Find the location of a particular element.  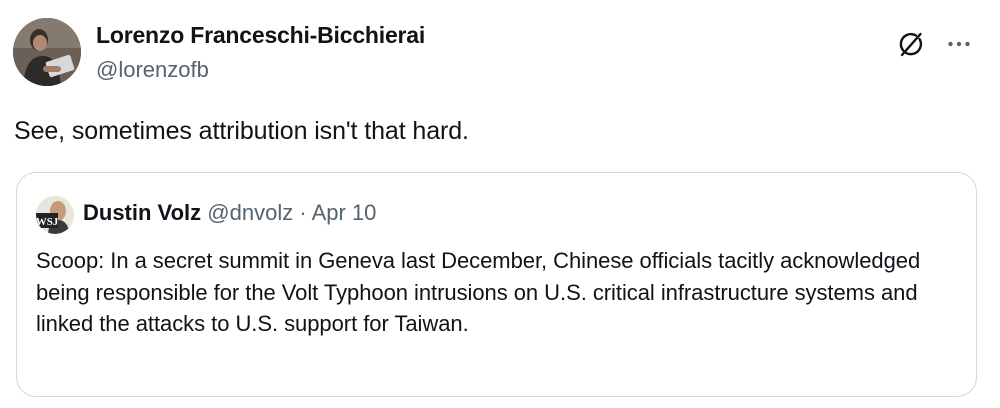

quoted-author-handle: @dnvolz is located at coordinates (250, 212).